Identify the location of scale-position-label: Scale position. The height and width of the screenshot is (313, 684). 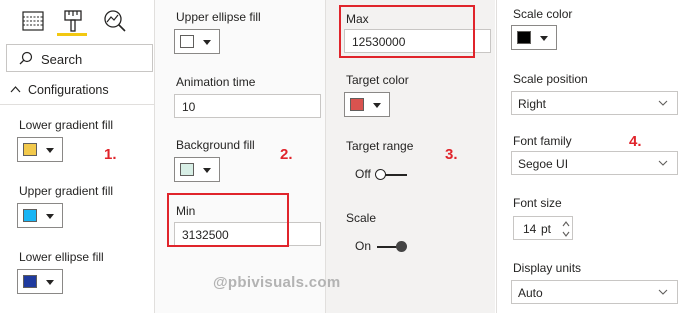
(550, 79).